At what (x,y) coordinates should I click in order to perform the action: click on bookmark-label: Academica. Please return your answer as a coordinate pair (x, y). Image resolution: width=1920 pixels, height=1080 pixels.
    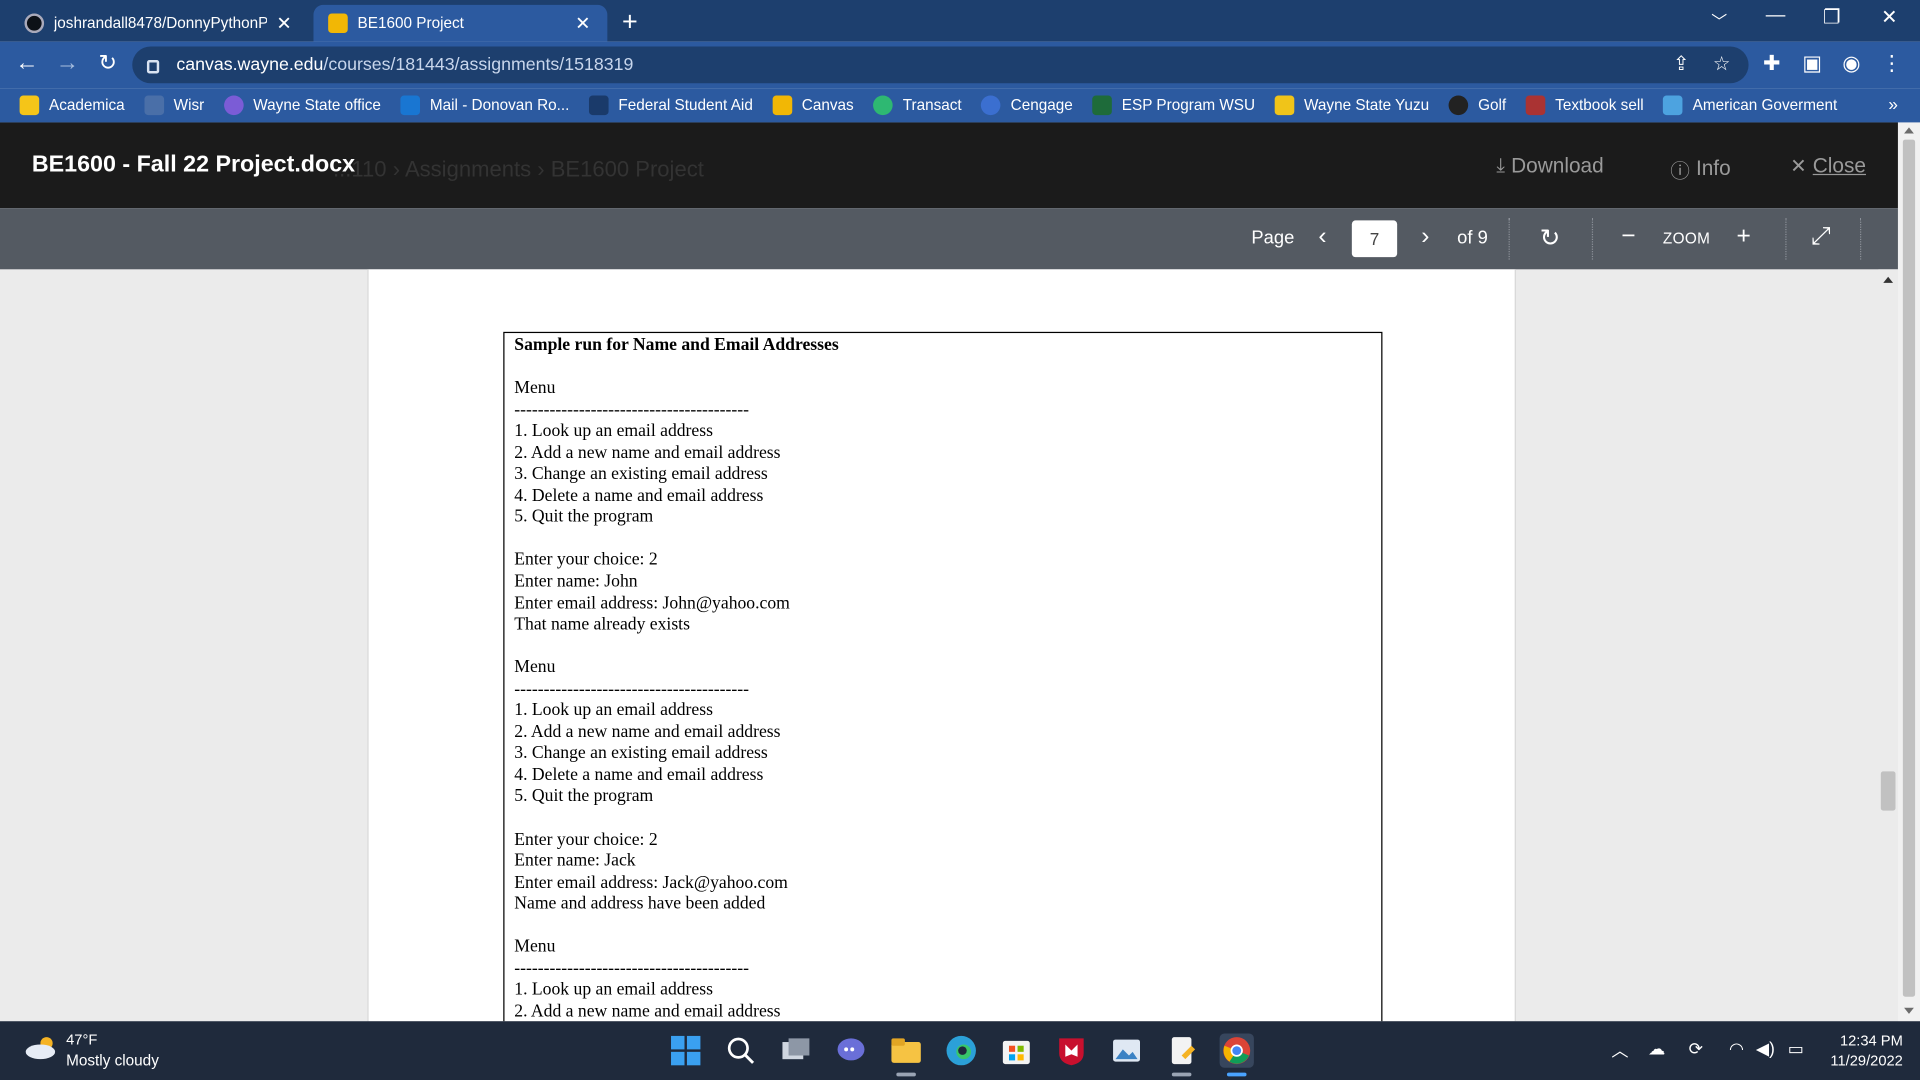
    Looking at the image, I should click on (86, 105).